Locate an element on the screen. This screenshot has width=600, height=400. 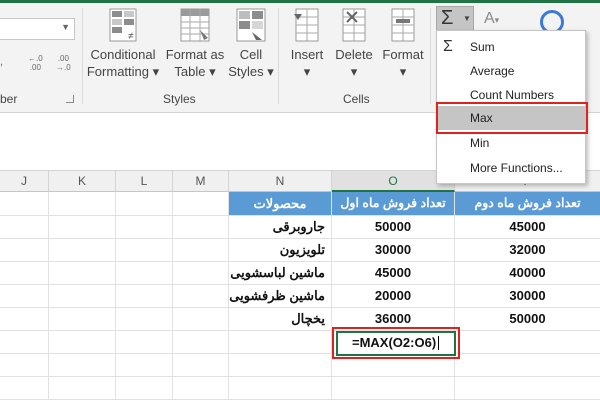
menu-item-average: Average is located at coordinates (511, 71).